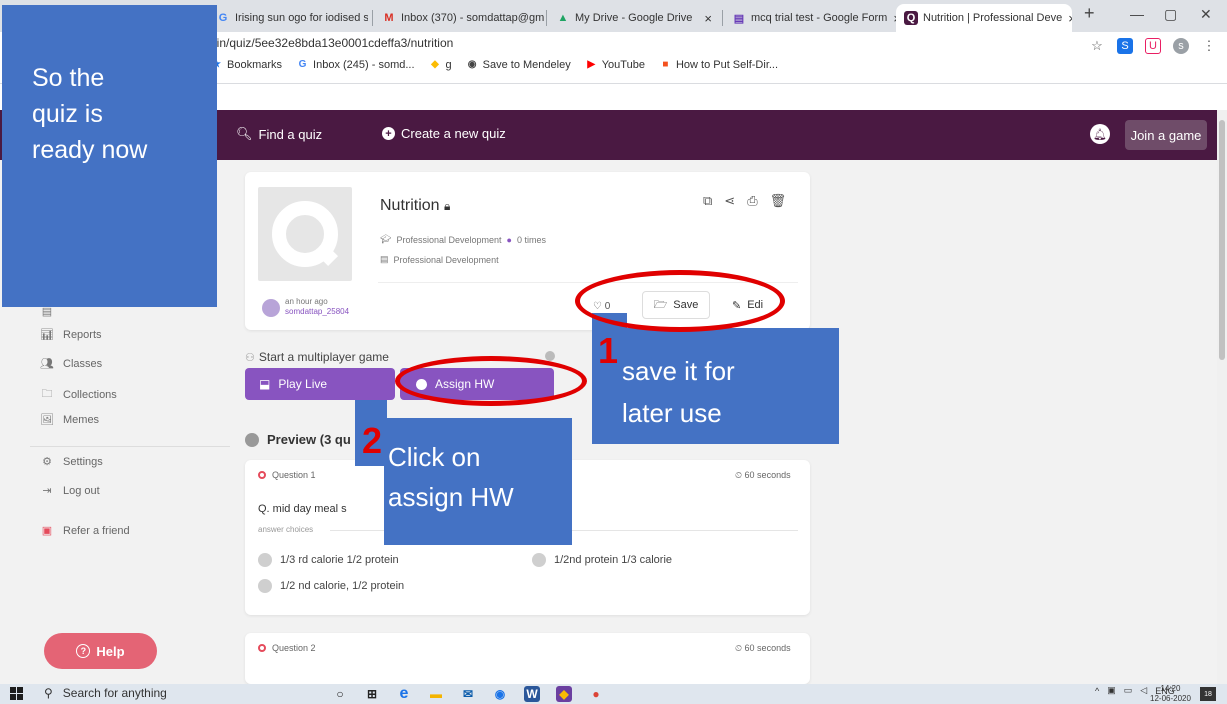  What do you see at coordinates (463, 239) in the screenshot?
I see `quiz-subject: 🎓︎ Professional Development ● 0 times` at bounding box center [463, 239].